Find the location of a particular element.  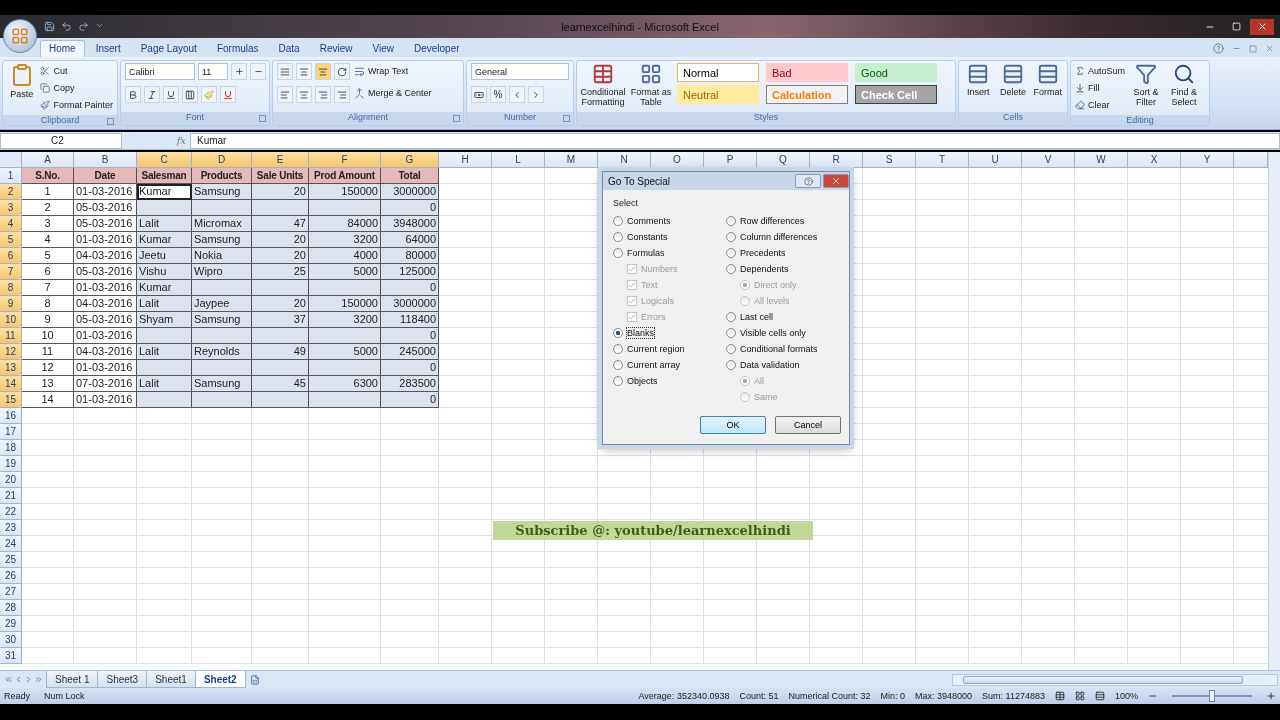

table-icon is located at coordinates (603, 74).